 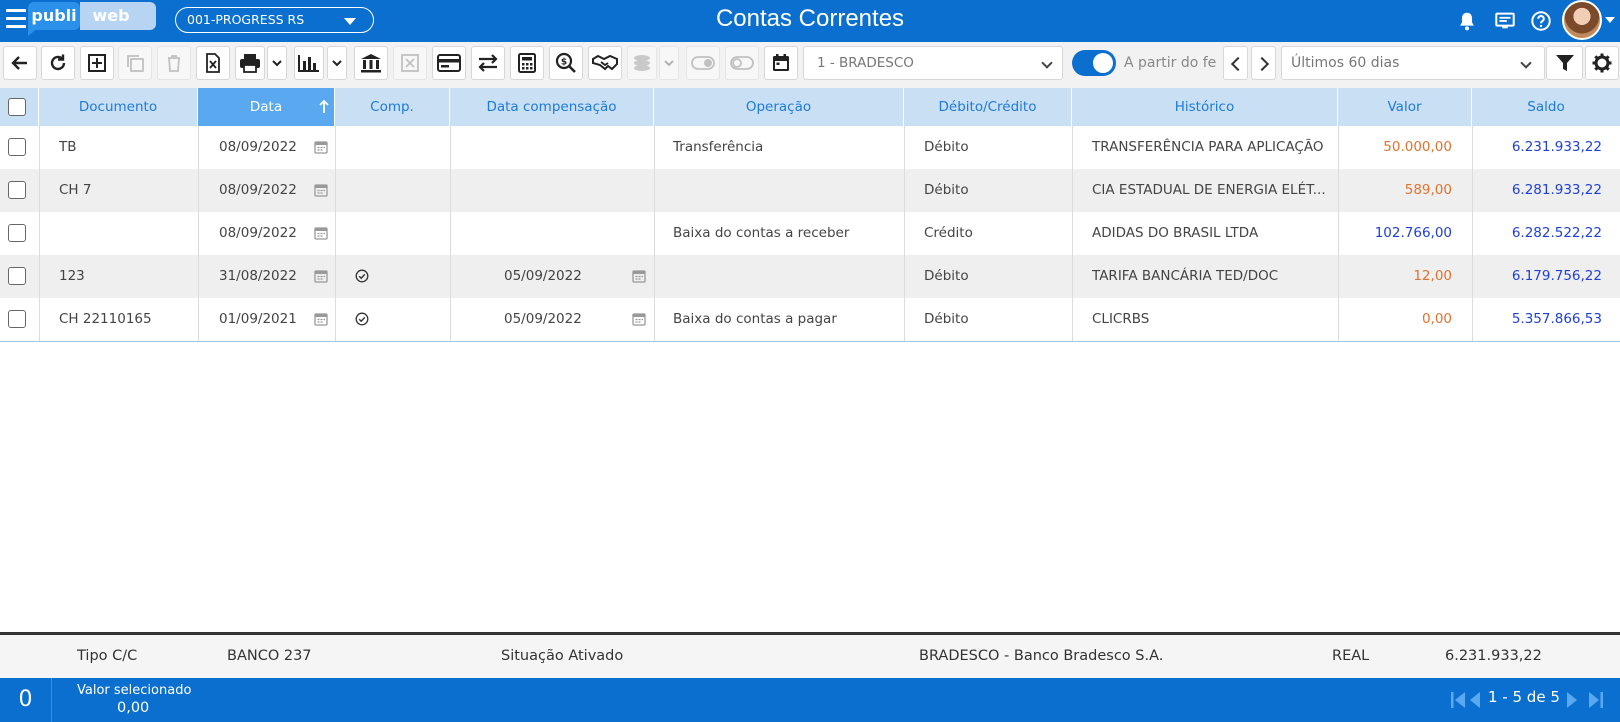 What do you see at coordinates (68, 147) in the screenshot?
I see `cell-documento: TB` at bounding box center [68, 147].